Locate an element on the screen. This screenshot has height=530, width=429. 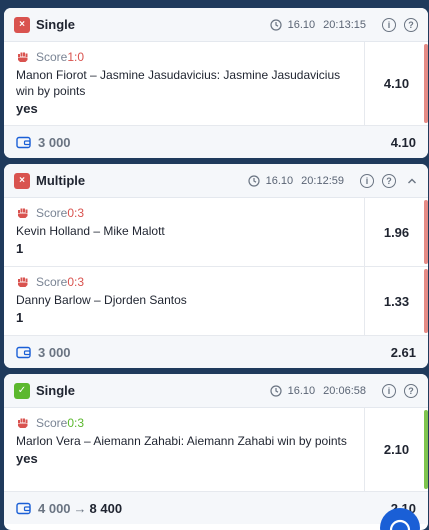
score-value: 1:0 is located at coordinates (76, 57).